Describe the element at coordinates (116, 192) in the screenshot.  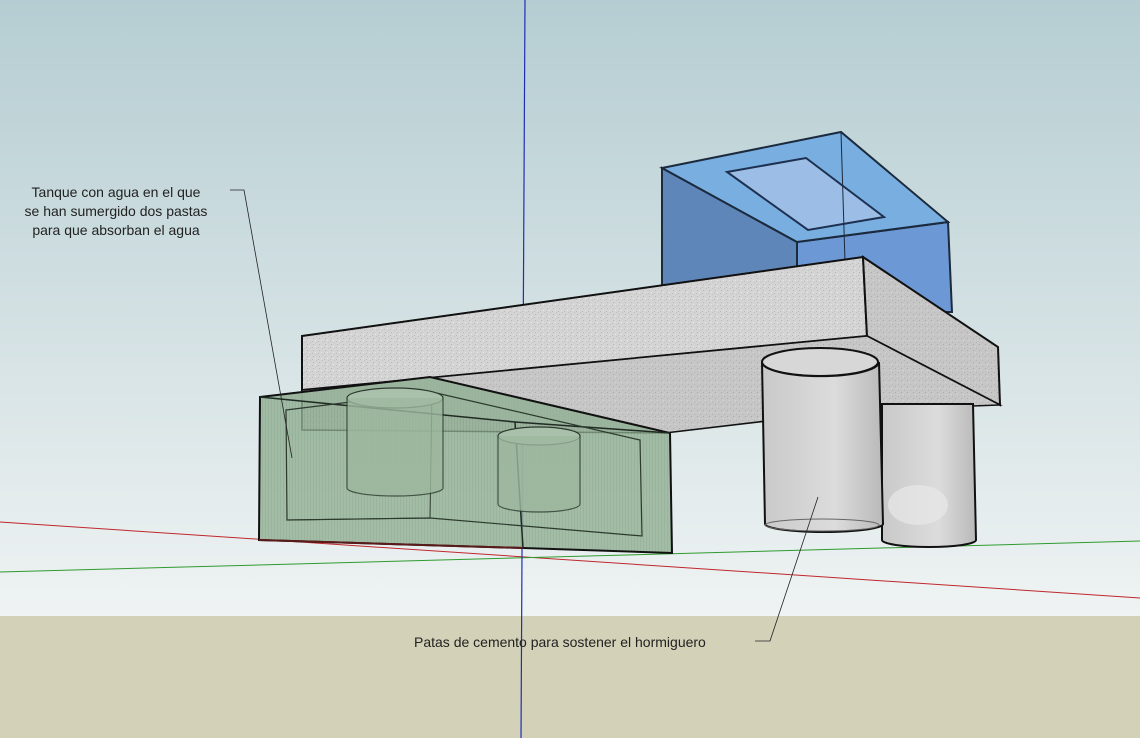
I see `tank-annotation-line-1: Tanque con agua en el que` at that location.